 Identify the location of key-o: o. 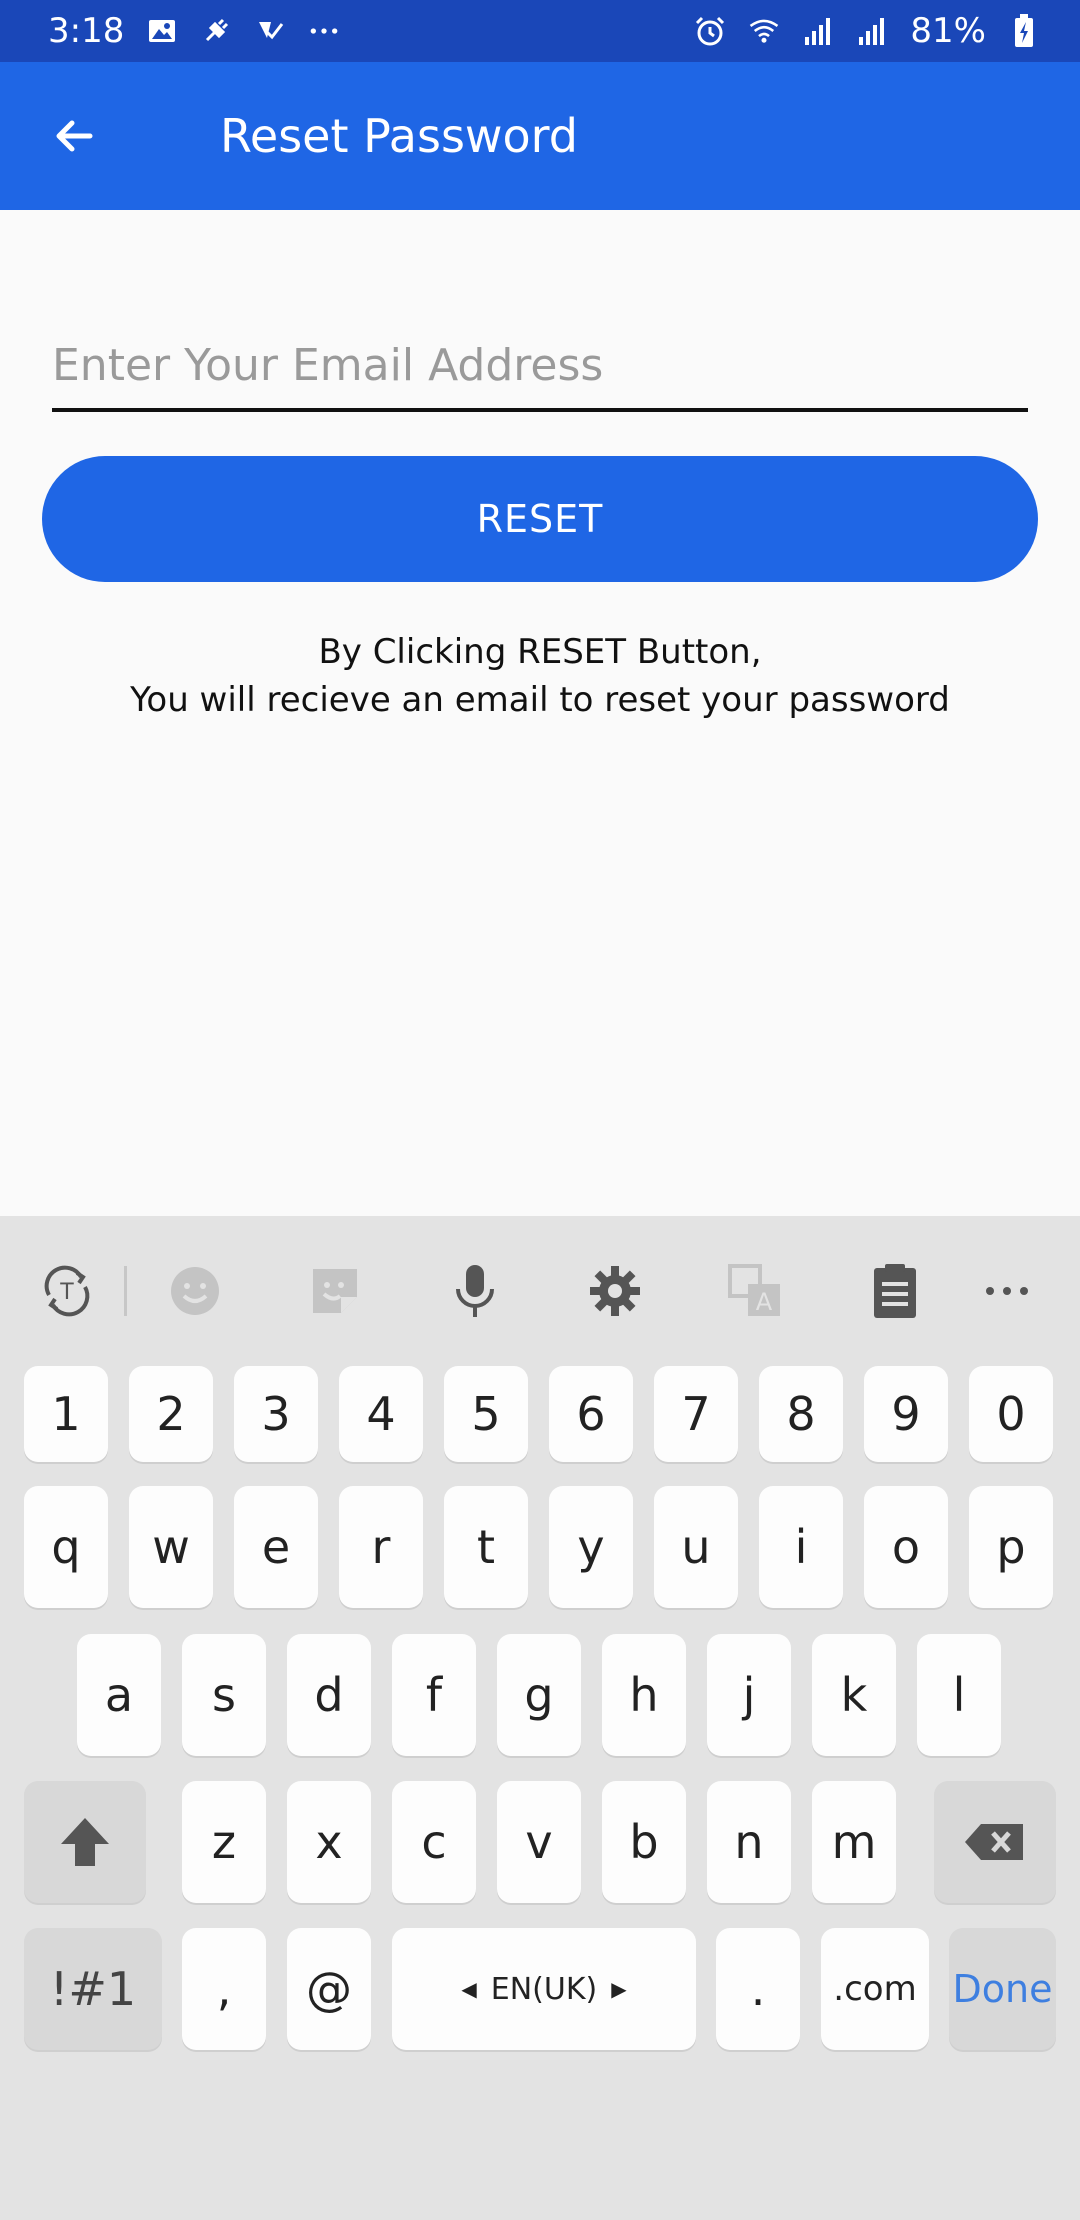
(906, 1547).